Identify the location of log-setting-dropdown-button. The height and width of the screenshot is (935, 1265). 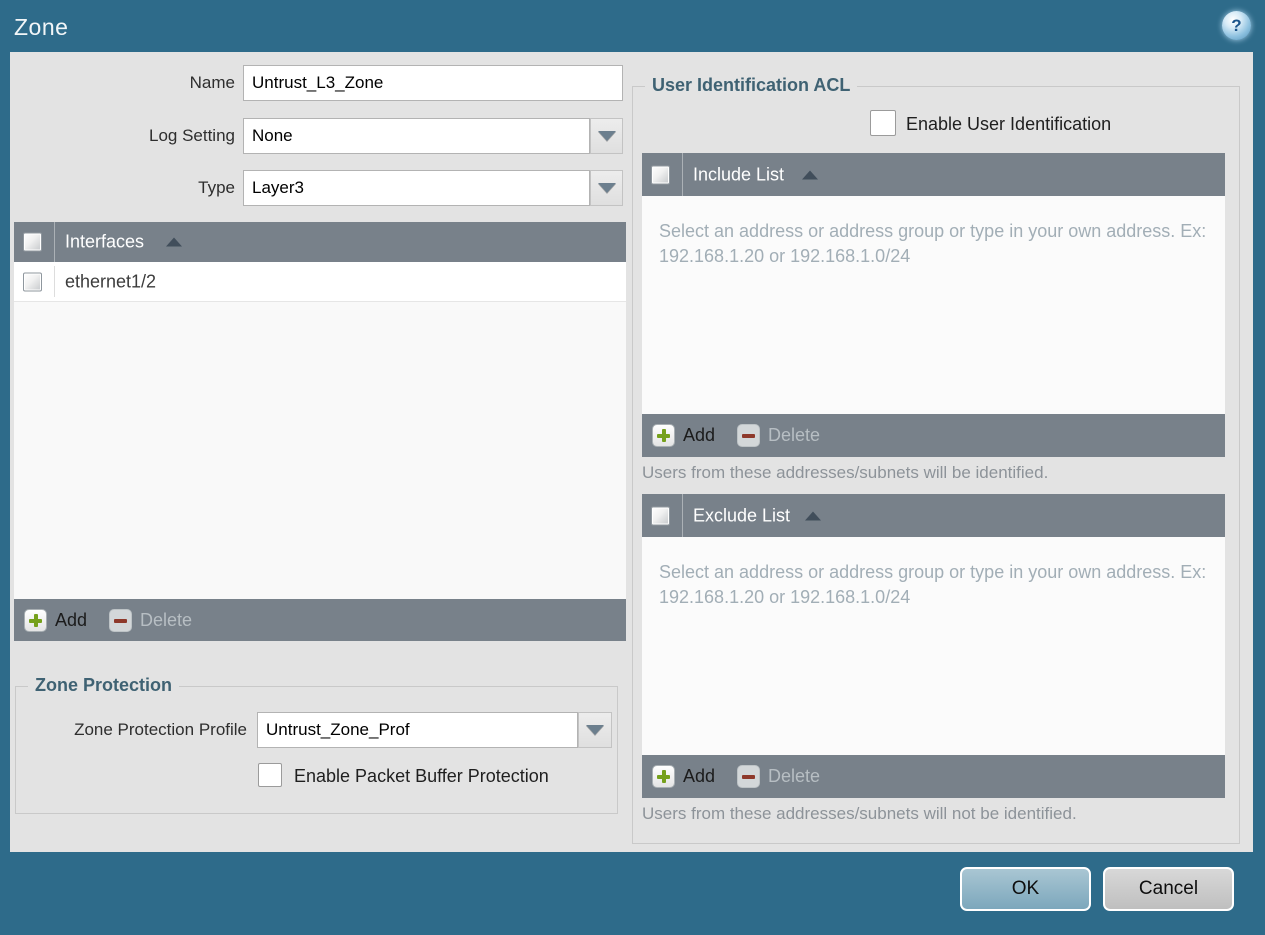
(606, 136).